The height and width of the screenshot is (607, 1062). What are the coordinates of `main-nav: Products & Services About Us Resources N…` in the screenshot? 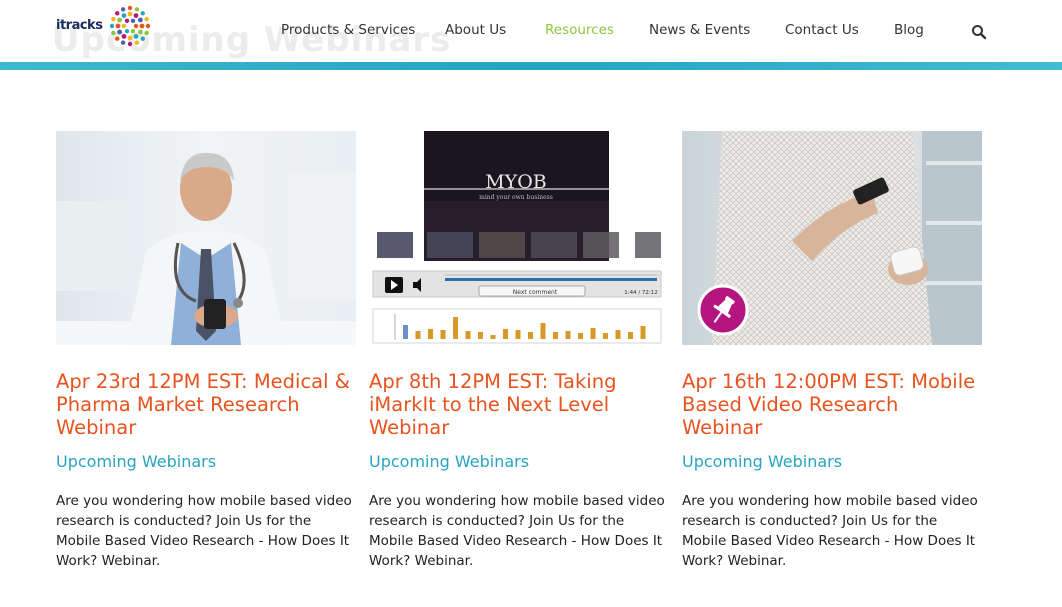 It's located at (531, 32).